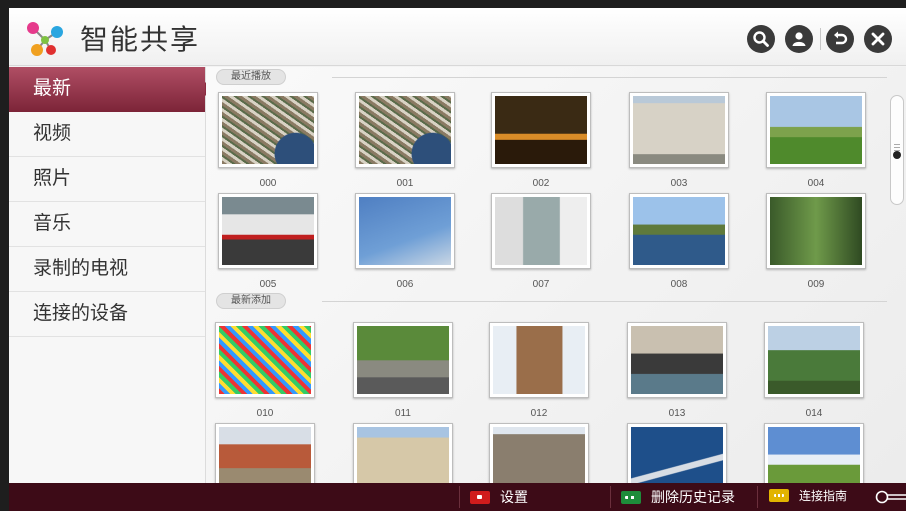 Image resolution: width=906 pixels, height=511 pixels. What do you see at coordinates (81, 313) in the screenshot?
I see `sidebar-item-label: 连接的设备` at bounding box center [81, 313].